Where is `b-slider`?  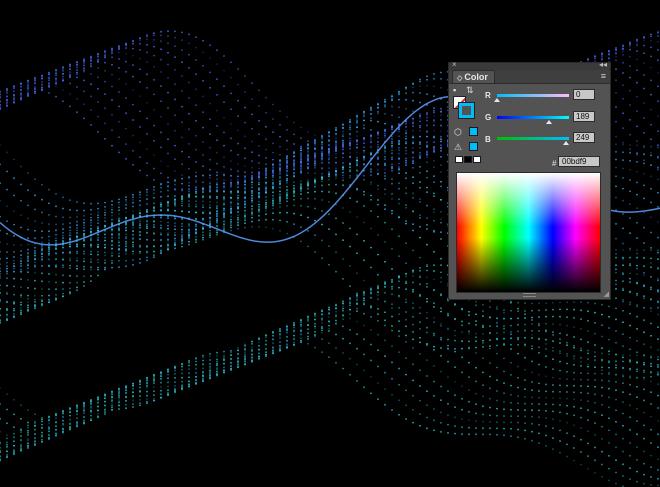 b-slider is located at coordinates (533, 138).